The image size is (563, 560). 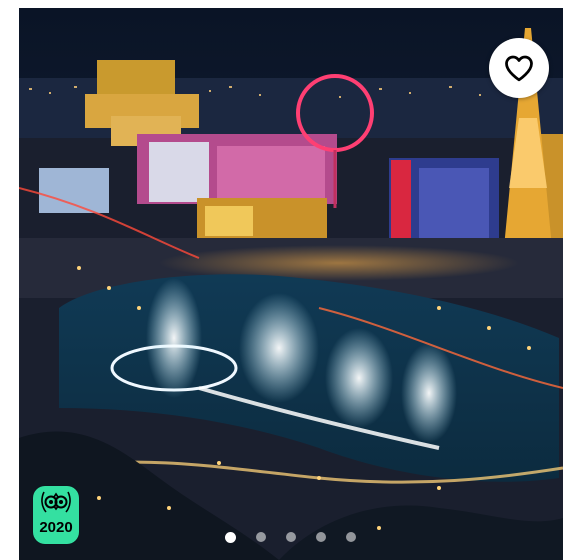 What do you see at coordinates (56, 515) in the screenshot?
I see `travelers-choice-badge: 2020` at bounding box center [56, 515].